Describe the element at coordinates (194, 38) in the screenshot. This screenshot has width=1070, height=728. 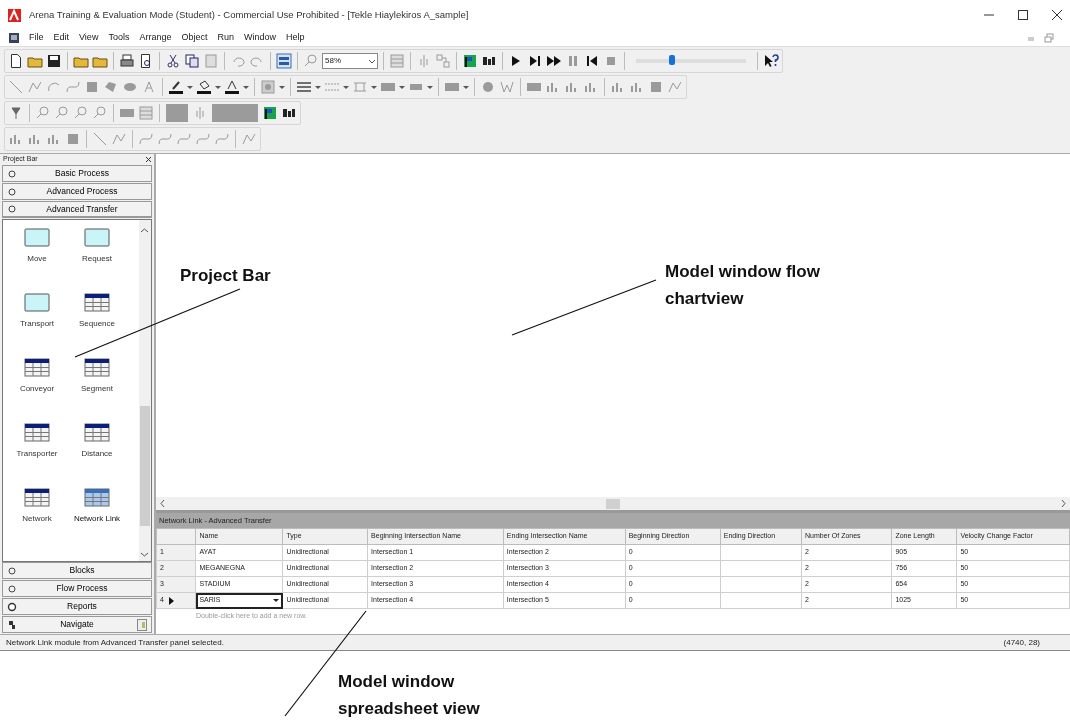
I see `menu-item: Object` at that location.